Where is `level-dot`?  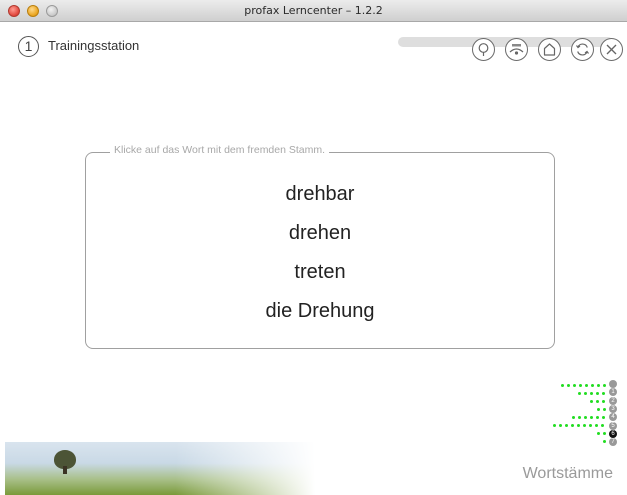 level-dot is located at coordinates (613, 384).